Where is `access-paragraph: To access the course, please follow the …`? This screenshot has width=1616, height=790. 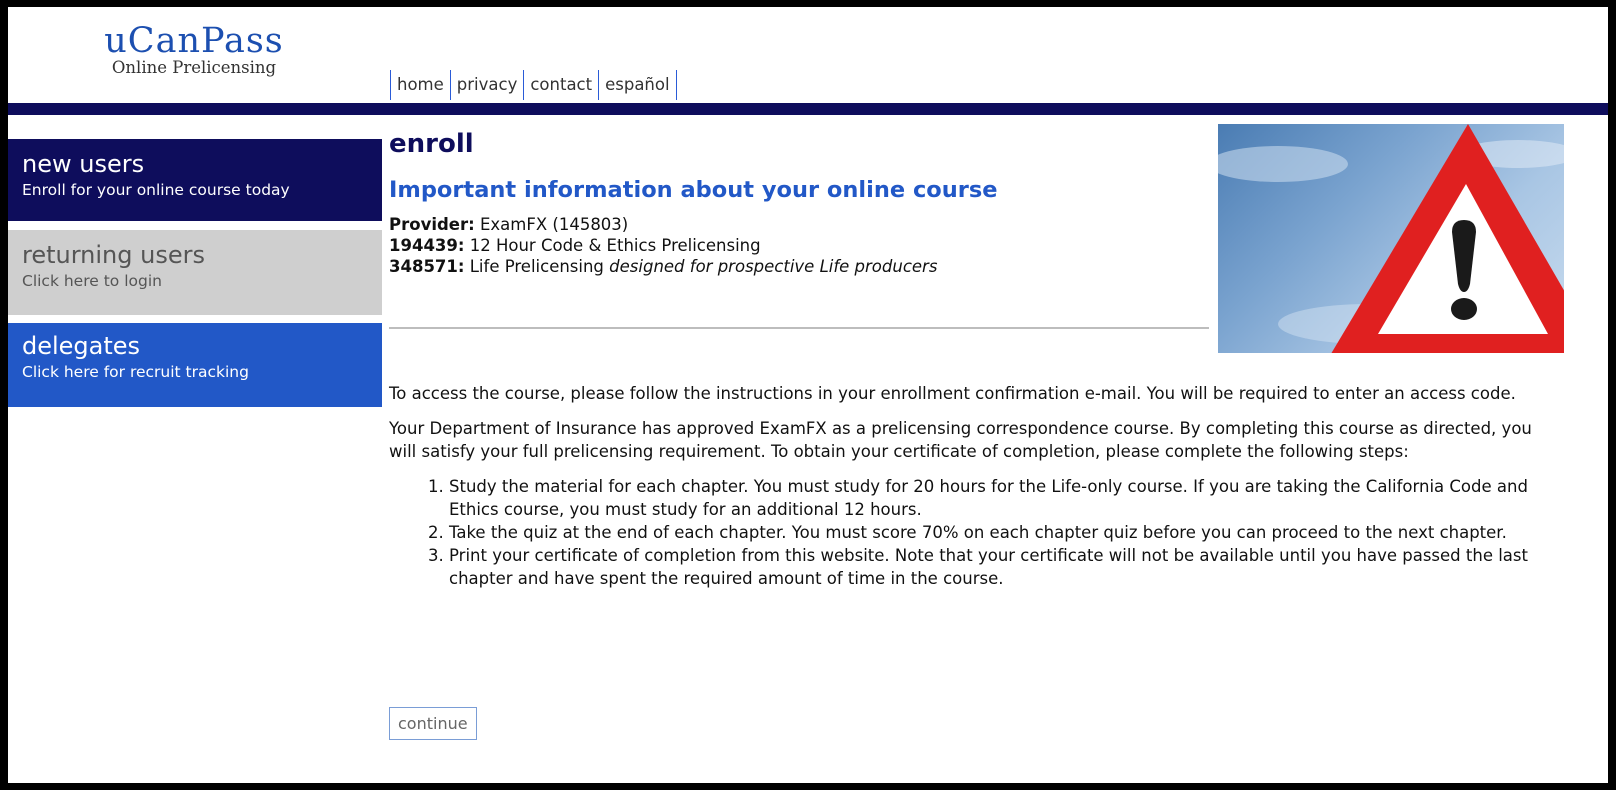
access-paragraph: To access the course, please follow the … is located at coordinates (952, 393).